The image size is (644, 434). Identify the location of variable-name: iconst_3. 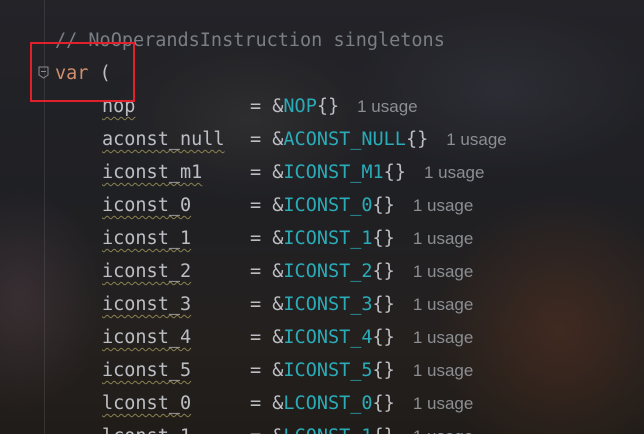
(176, 304).